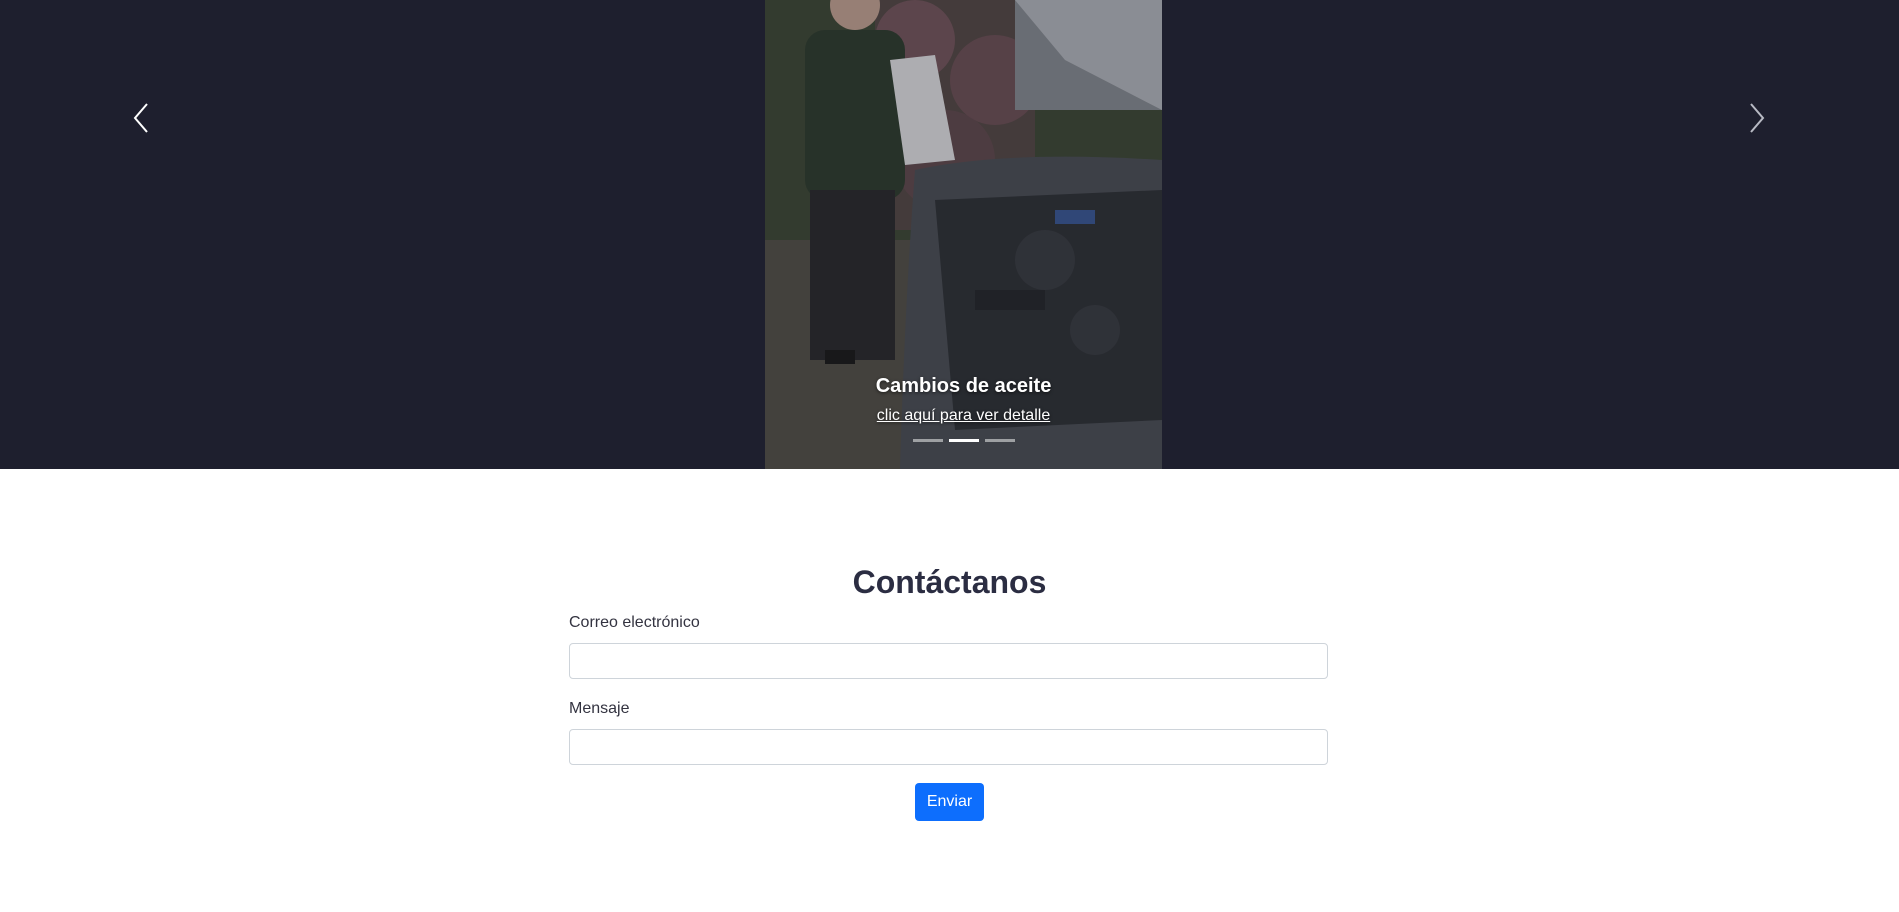 The height and width of the screenshot is (912, 1899). I want to click on carousel-next-button, so click(1757, 118).